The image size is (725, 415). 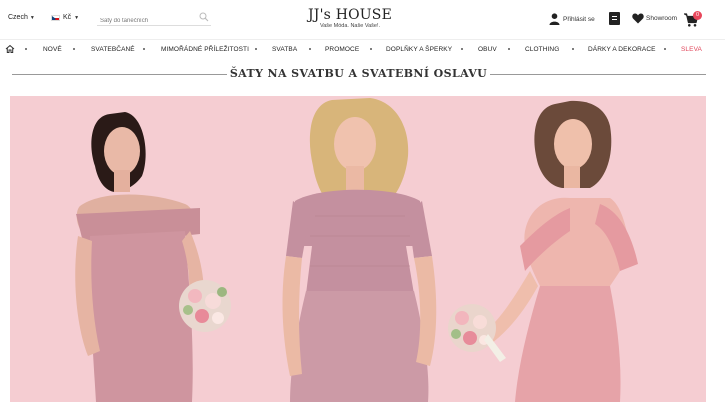 What do you see at coordinates (622, 49) in the screenshot?
I see `nav-item-darky-a-dekorace: DÁRKY A DEKORACE` at bounding box center [622, 49].